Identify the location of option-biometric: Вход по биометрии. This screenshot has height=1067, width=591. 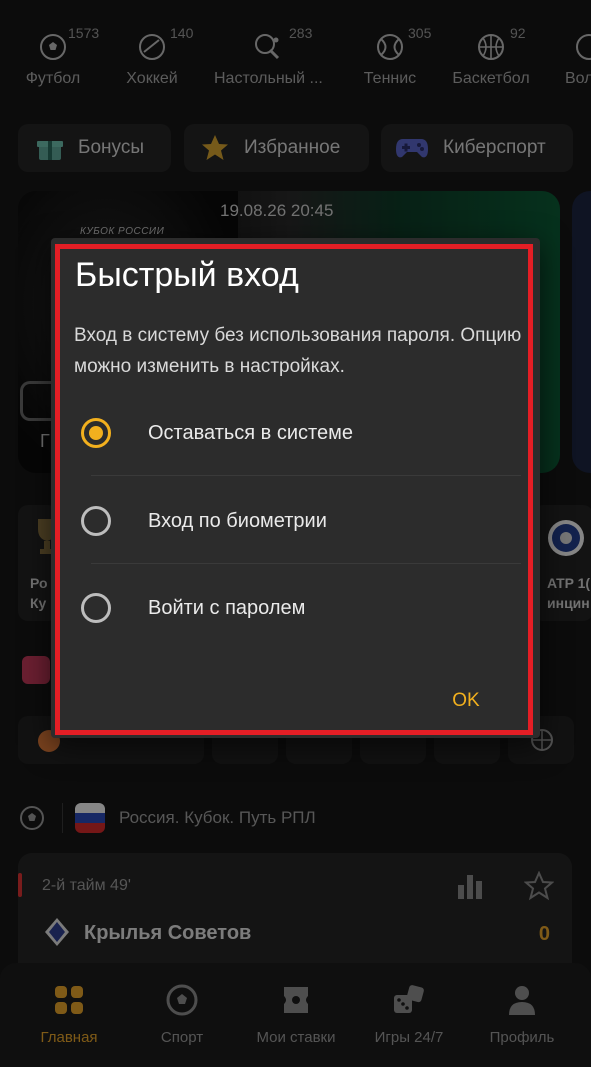
(301, 521).